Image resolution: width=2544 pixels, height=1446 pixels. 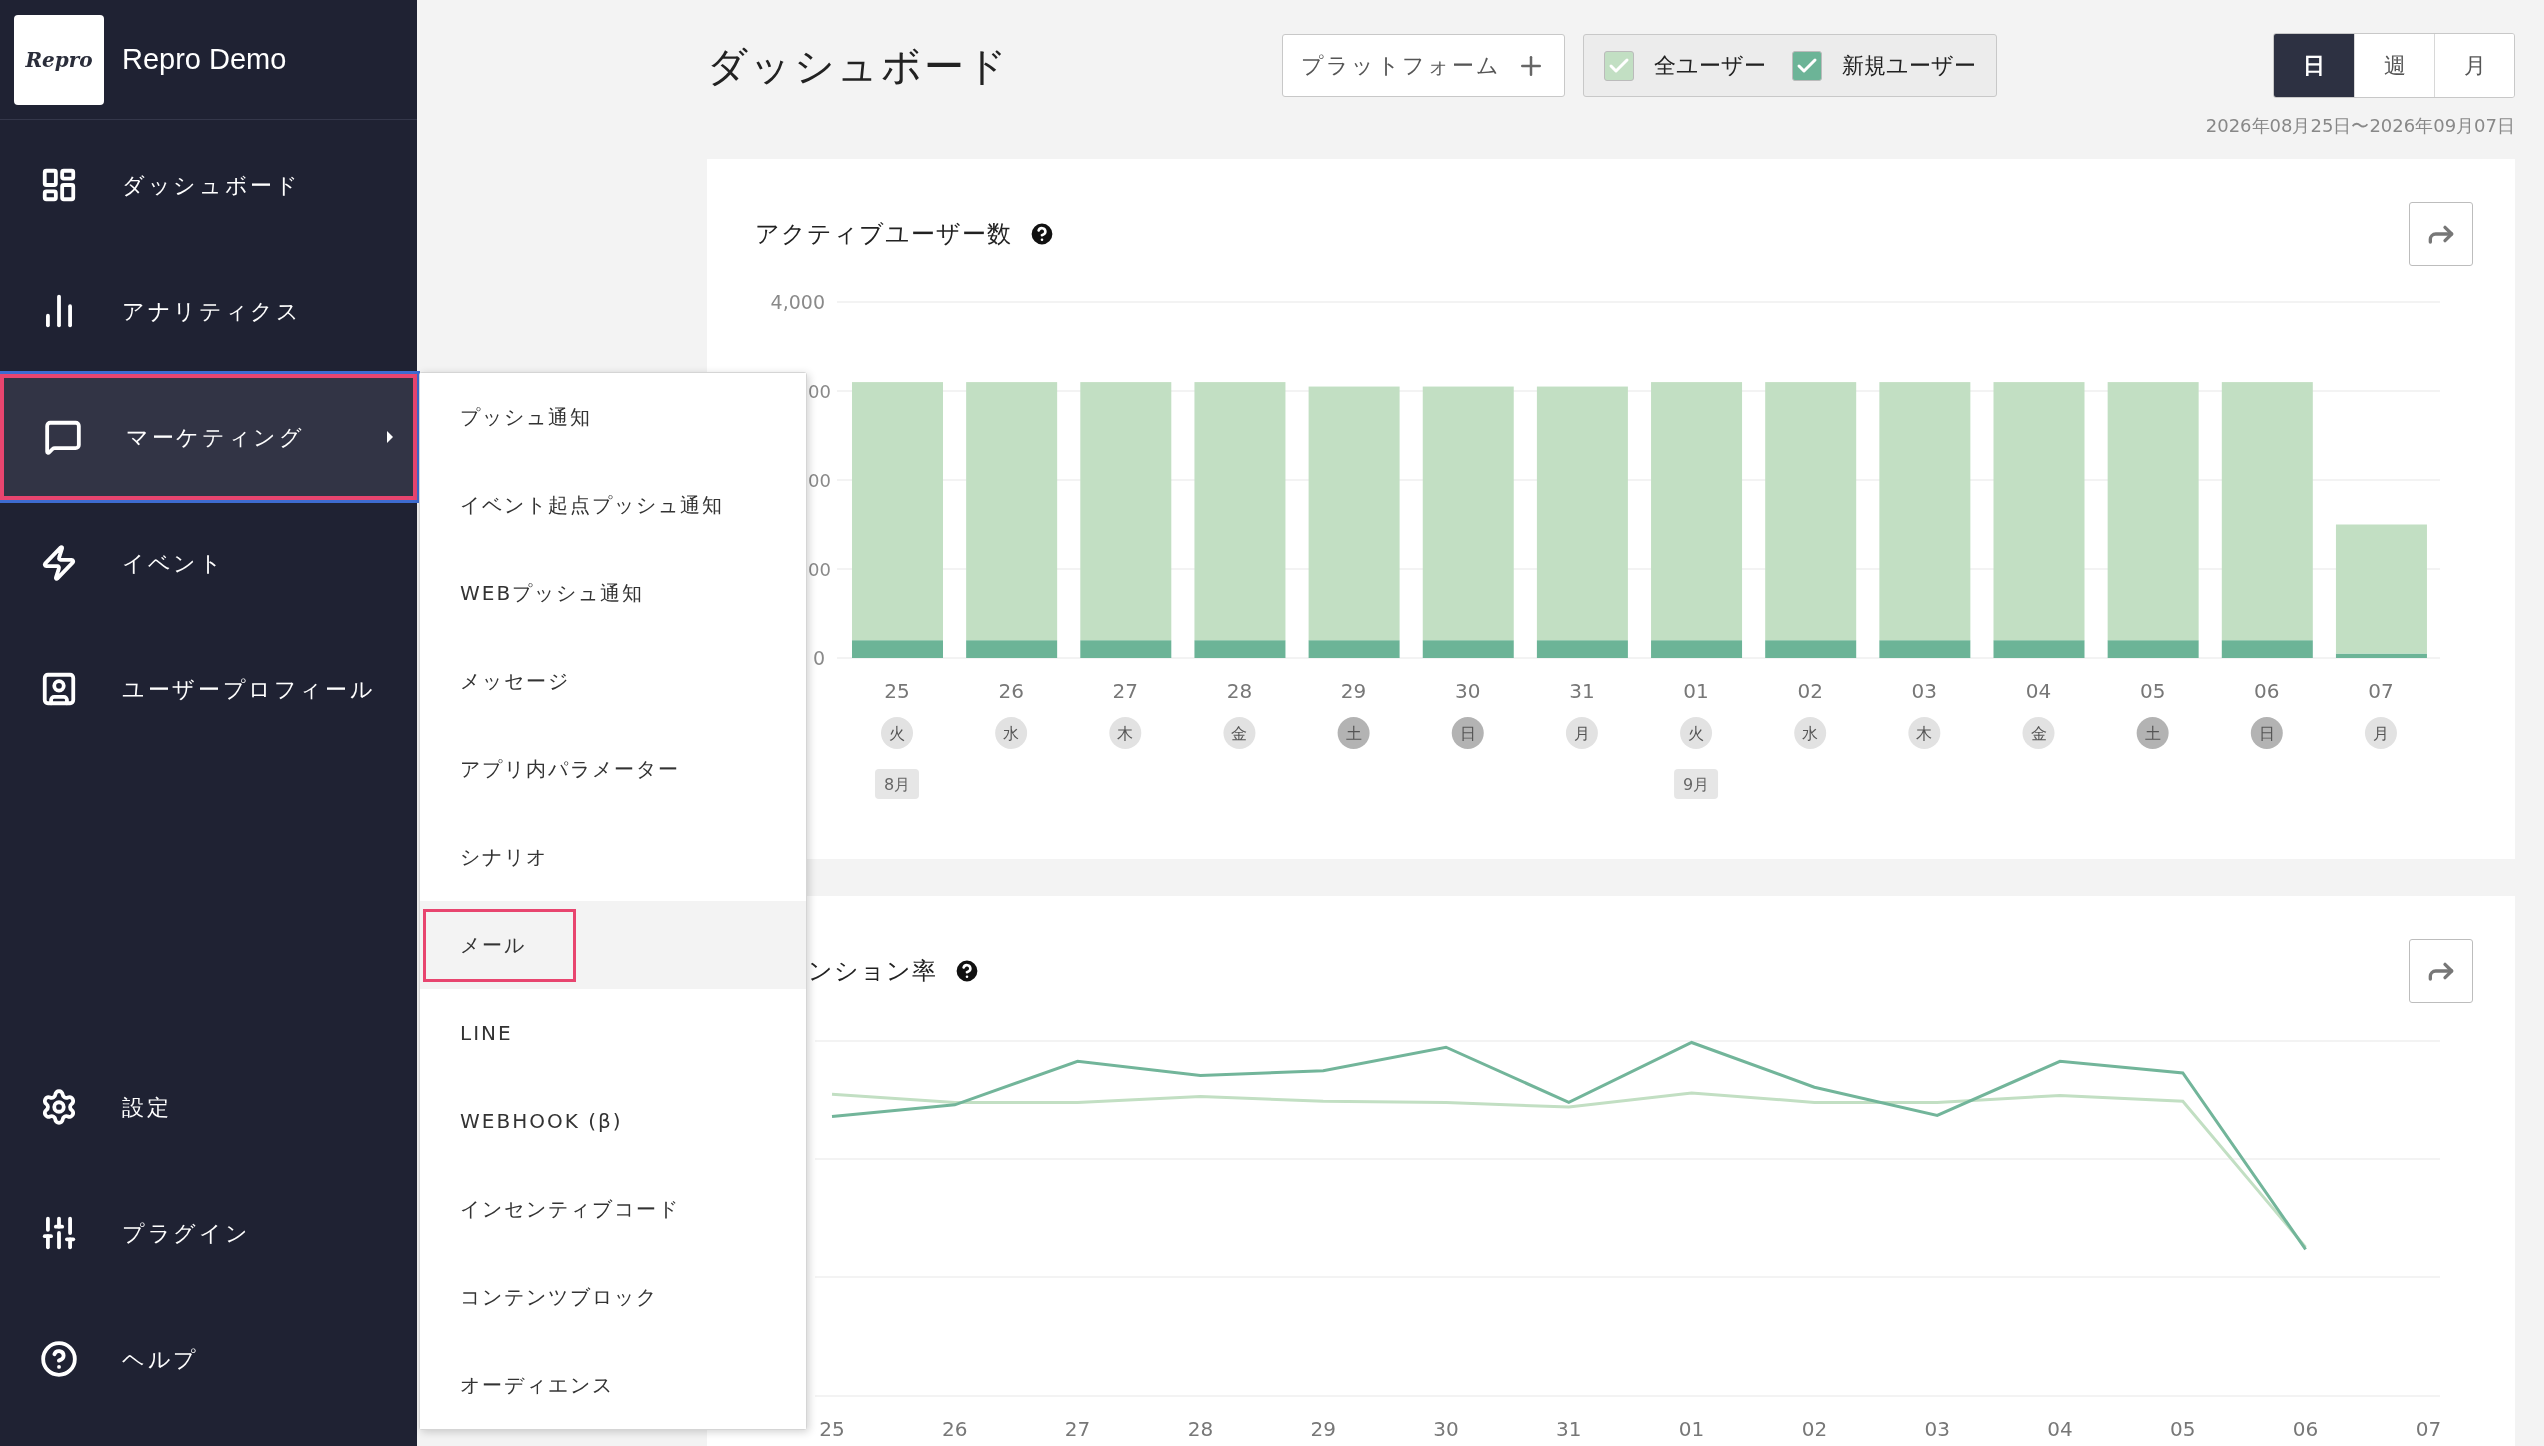 I want to click on sidebar-item: ユーザープロフィール, so click(x=208, y=689).